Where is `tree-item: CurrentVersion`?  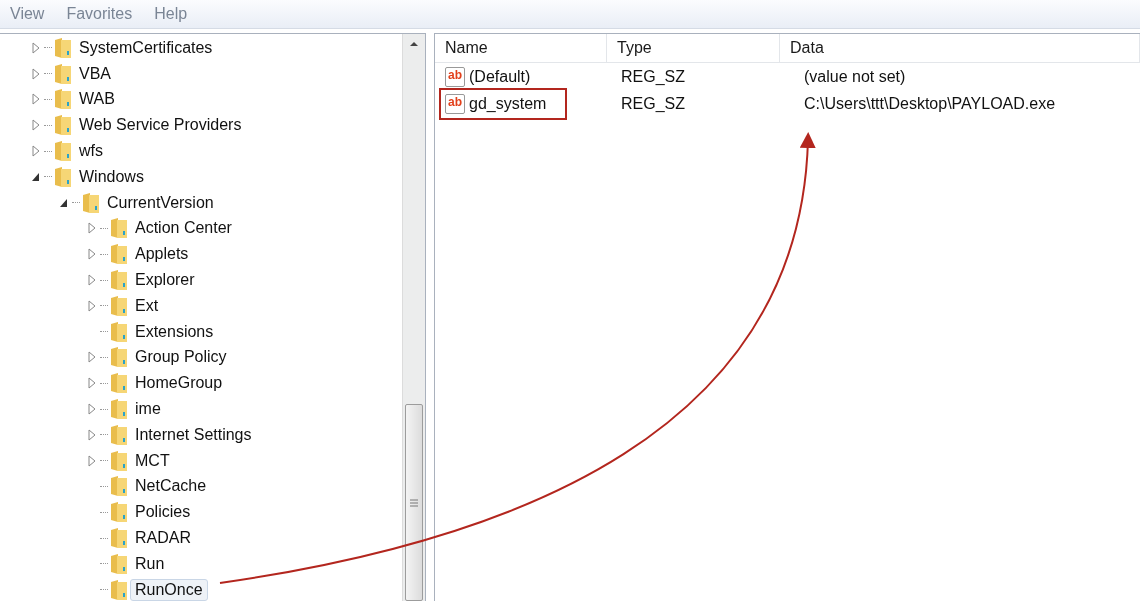
tree-item: CurrentVersion is located at coordinates (160, 202).